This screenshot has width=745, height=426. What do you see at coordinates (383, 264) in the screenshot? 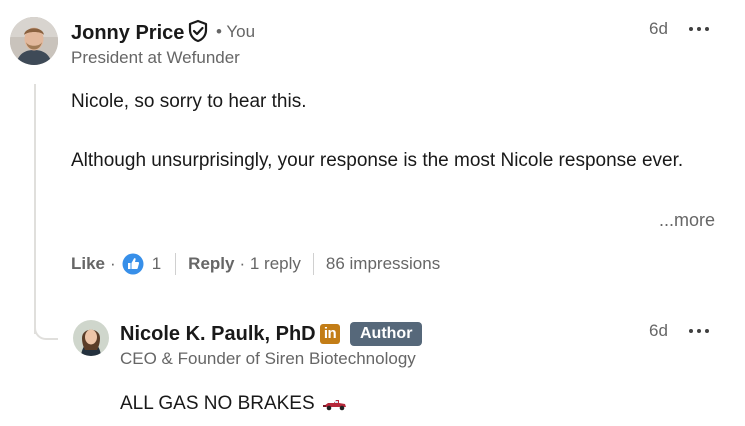
I see `impressions-count: 86 impressions` at bounding box center [383, 264].